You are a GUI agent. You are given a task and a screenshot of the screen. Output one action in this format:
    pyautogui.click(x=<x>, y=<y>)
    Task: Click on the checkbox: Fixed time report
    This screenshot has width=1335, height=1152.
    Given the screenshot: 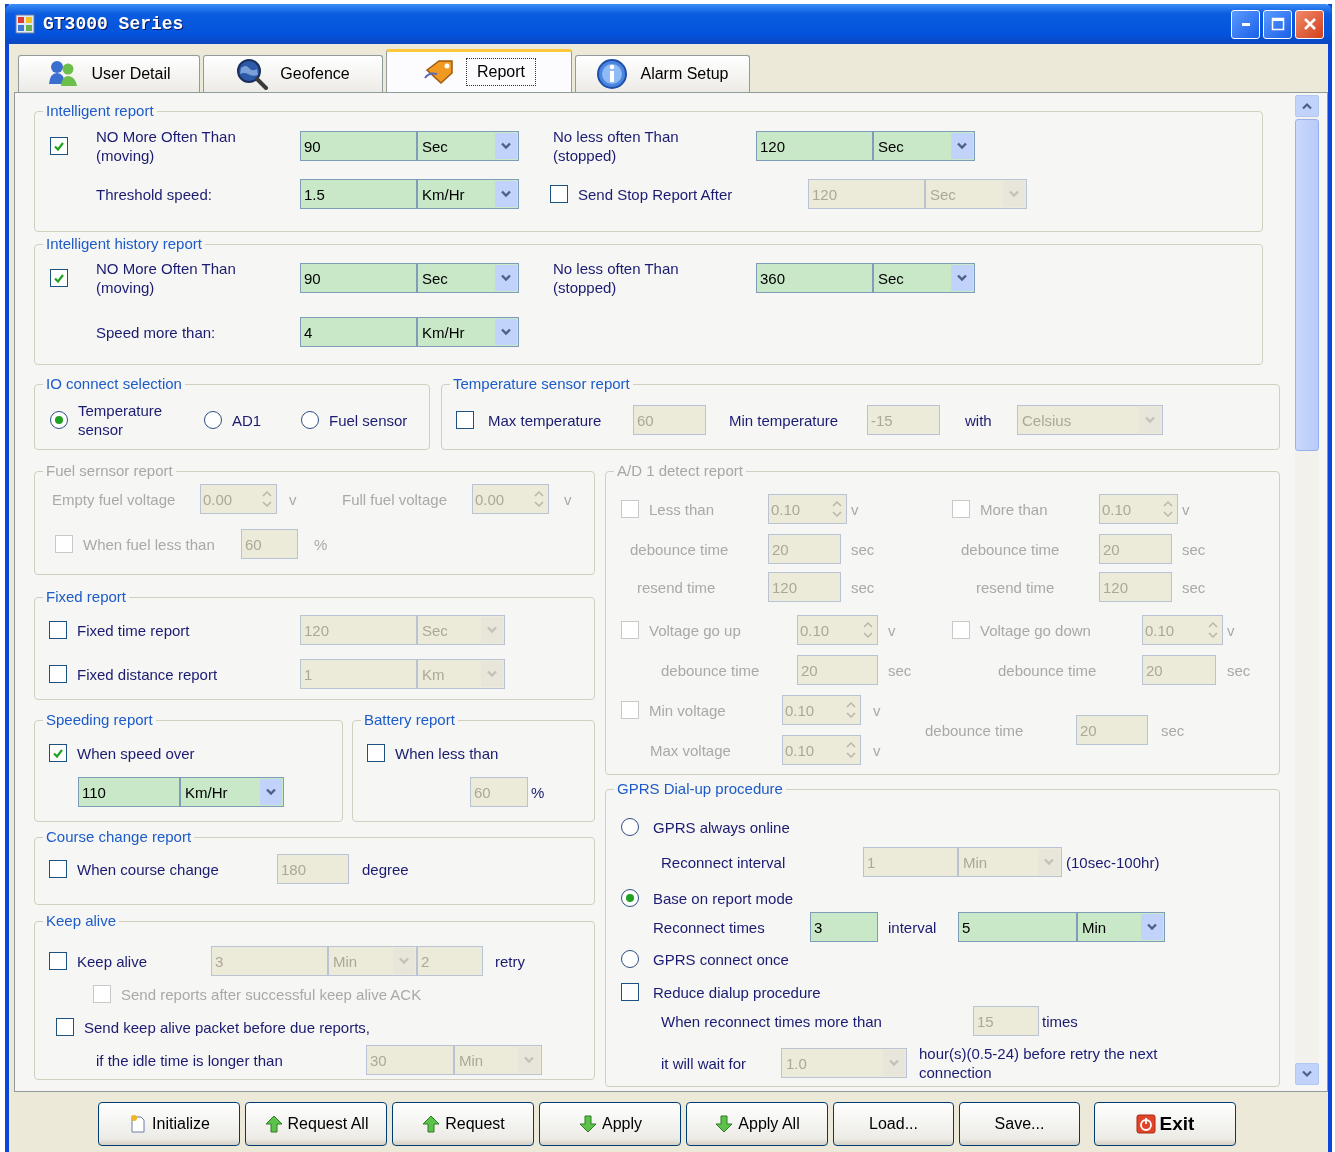 What is the action you would take?
    pyautogui.click(x=169, y=630)
    